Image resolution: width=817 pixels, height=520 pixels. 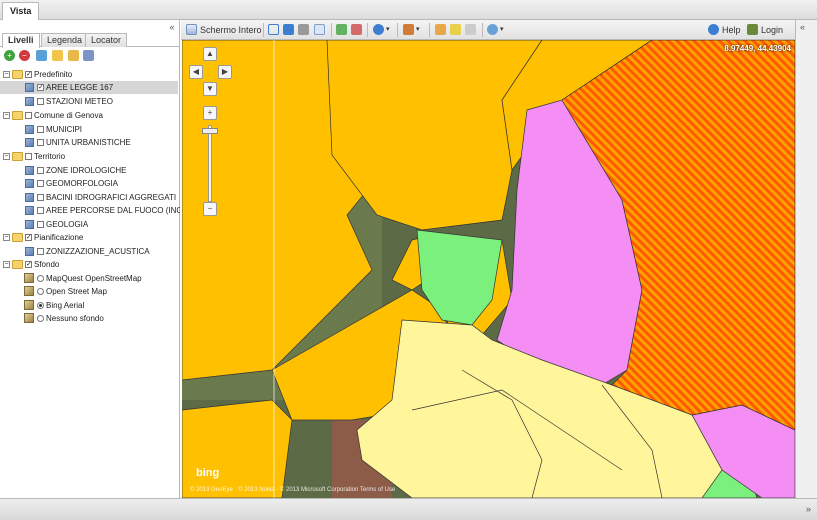 I want to click on fullscreen-icon, so click(x=191, y=29).